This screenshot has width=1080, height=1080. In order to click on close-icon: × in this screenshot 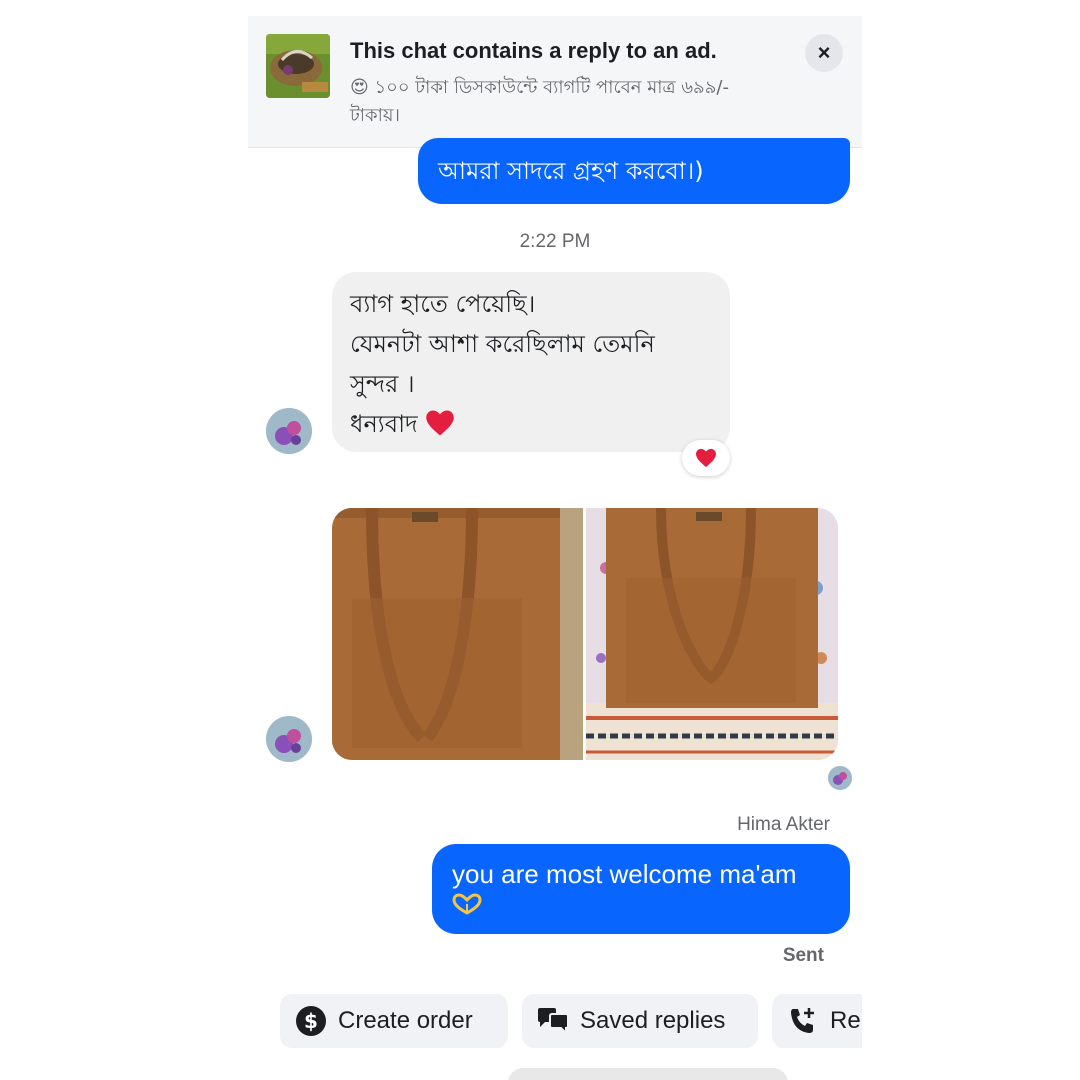, I will do `click(824, 52)`.